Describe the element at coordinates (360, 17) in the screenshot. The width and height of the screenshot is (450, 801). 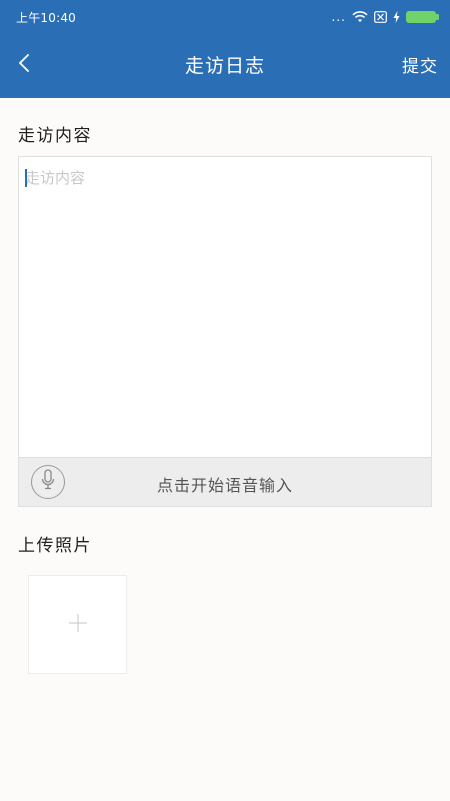
I see `wifi-icon` at that location.